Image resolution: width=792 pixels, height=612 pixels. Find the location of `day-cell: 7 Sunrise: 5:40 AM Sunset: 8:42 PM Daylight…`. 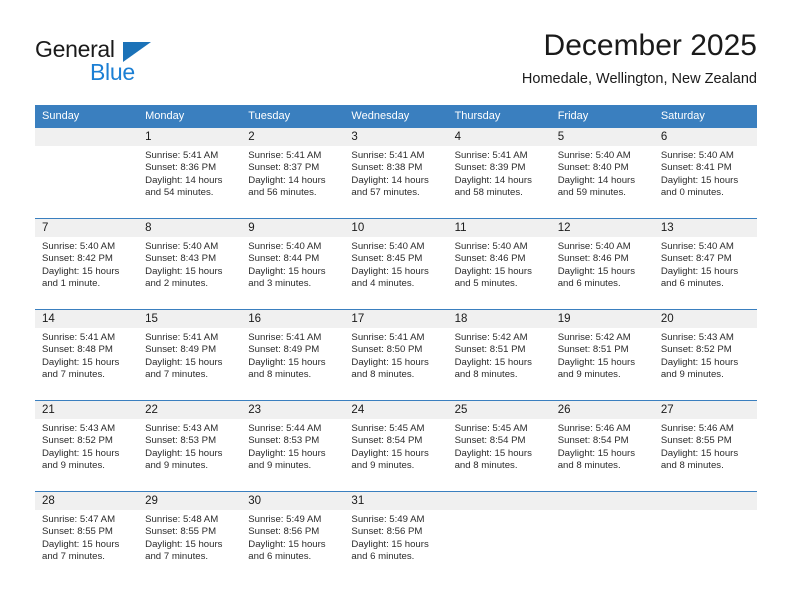

day-cell: 7 Sunrise: 5:40 AM Sunset: 8:42 PM Daylight… is located at coordinates (87, 264).